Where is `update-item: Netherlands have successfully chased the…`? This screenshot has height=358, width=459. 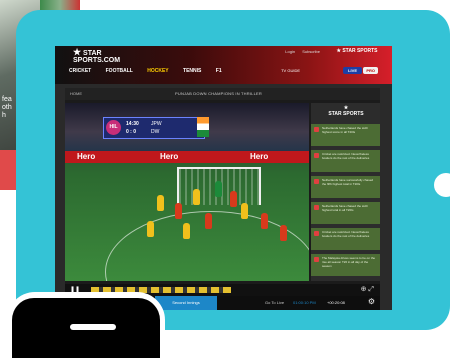
update-item: Netherlands have successfully chased the… is located at coordinates (345, 186).